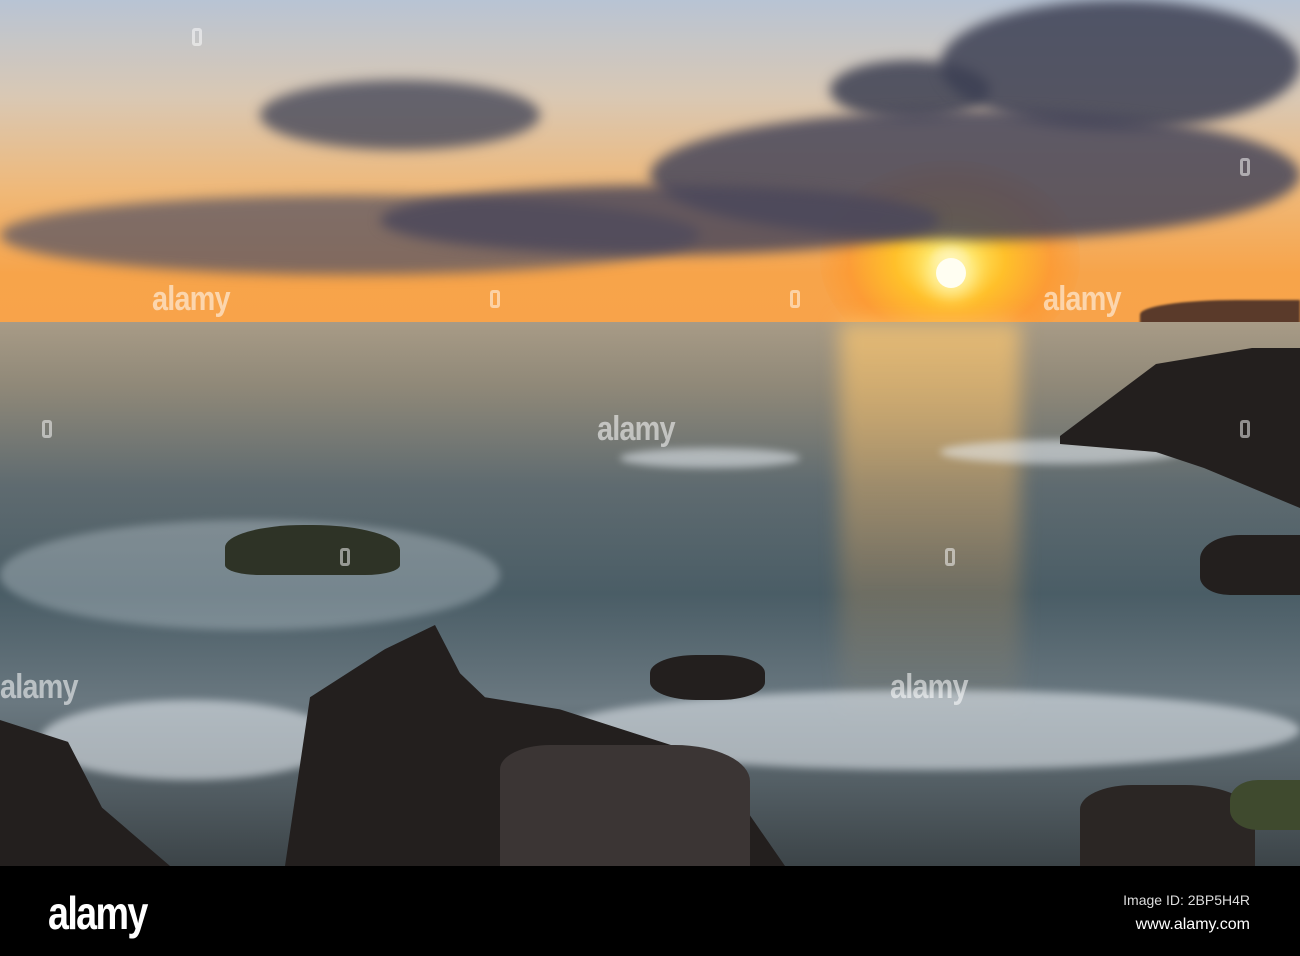 This screenshot has height=956, width=1300. I want to click on alamy-logo: alamy, so click(98, 913).